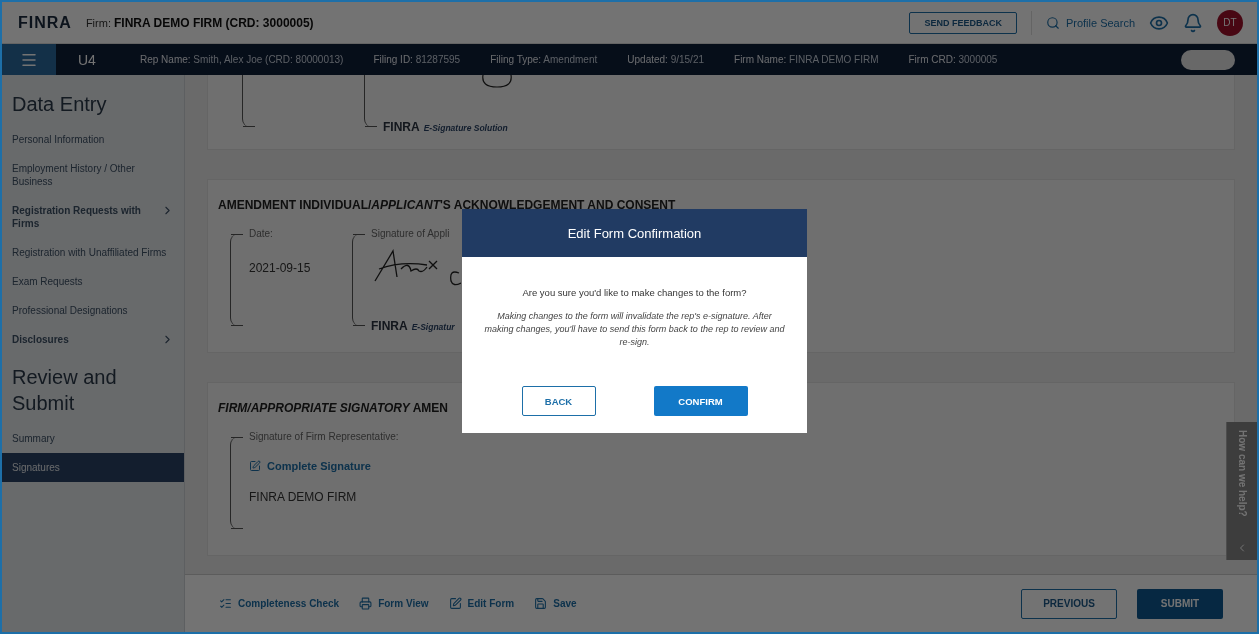  I want to click on field-label: Signature of Appli, so click(410, 233).